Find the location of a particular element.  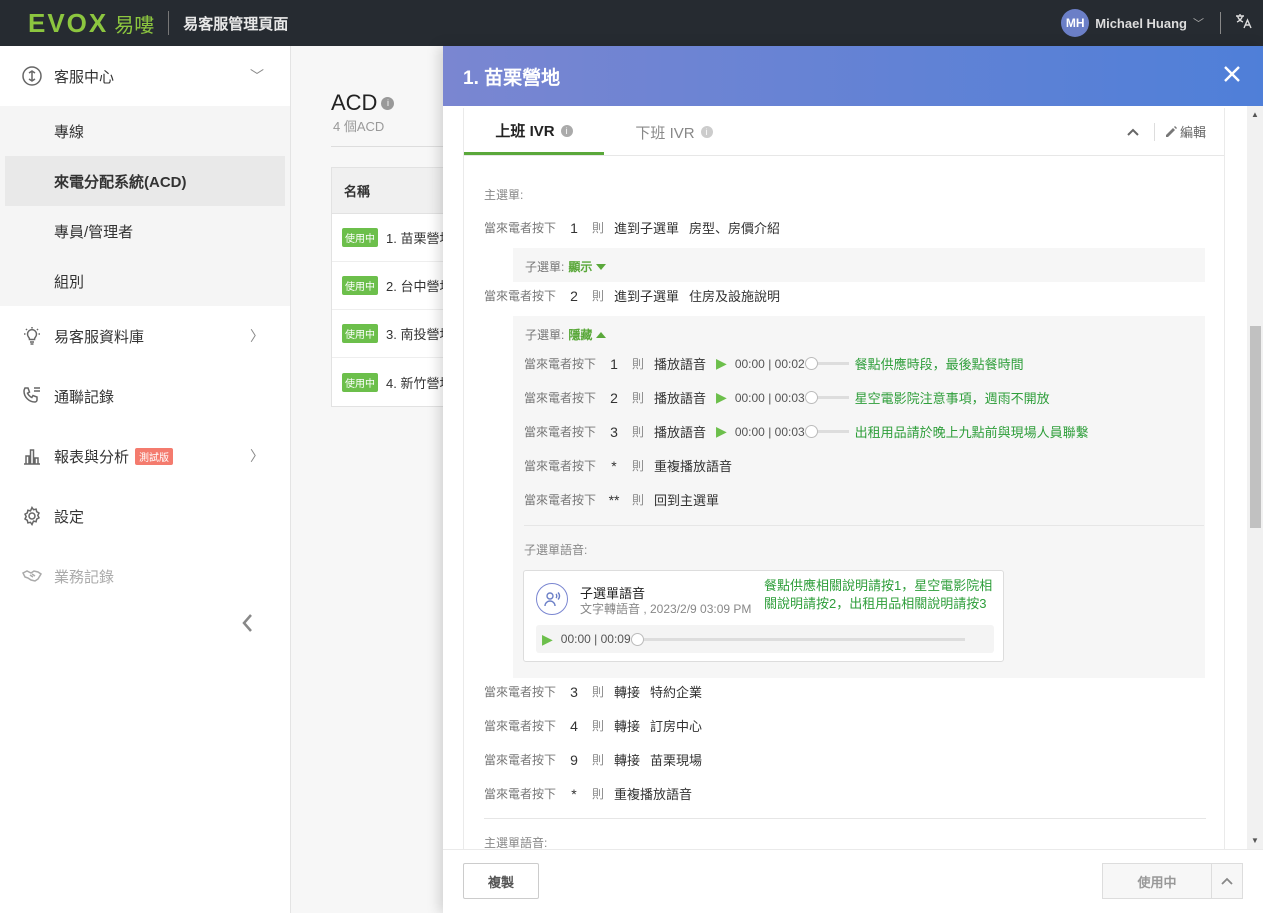

rule-key: 9 is located at coordinates (574, 759).